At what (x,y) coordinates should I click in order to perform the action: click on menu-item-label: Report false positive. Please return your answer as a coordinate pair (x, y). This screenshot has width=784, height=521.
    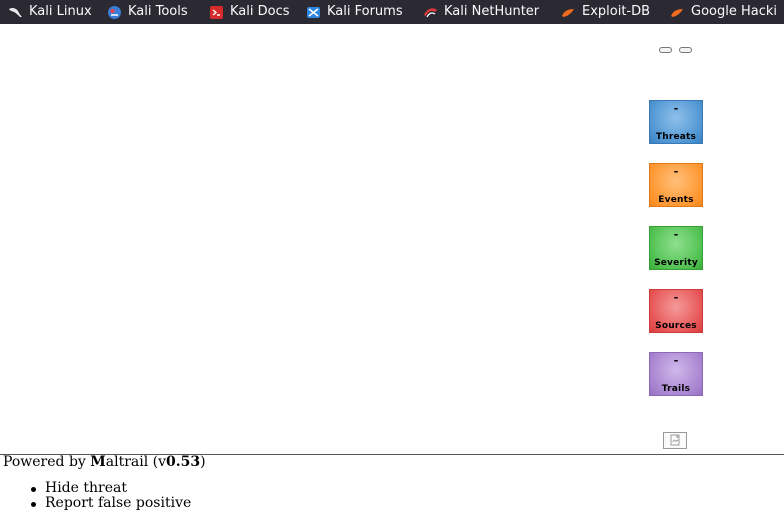
    Looking at the image, I should click on (118, 503).